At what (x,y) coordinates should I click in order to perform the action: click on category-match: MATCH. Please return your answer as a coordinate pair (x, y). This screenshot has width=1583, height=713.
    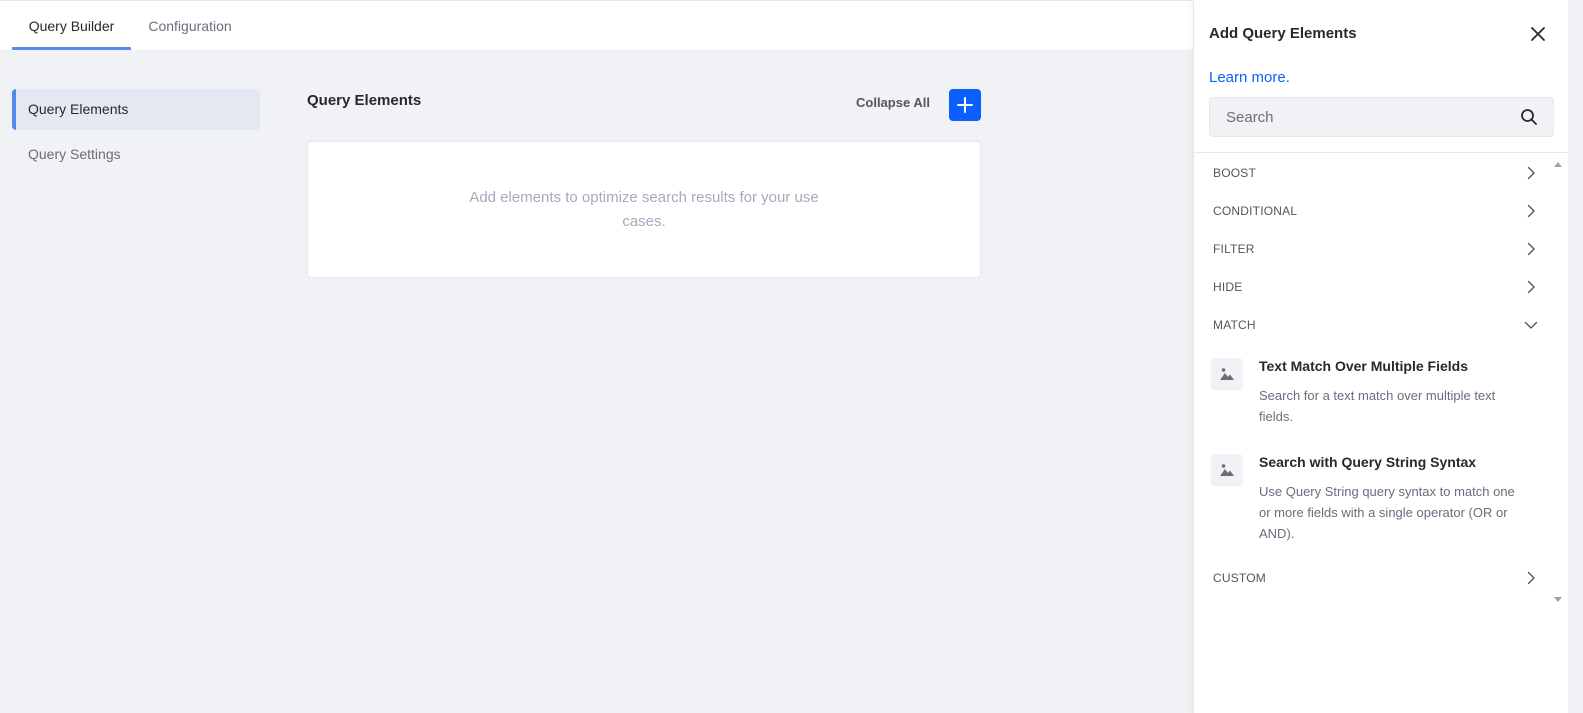
    Looking at the image, I should click on (1372, 325).